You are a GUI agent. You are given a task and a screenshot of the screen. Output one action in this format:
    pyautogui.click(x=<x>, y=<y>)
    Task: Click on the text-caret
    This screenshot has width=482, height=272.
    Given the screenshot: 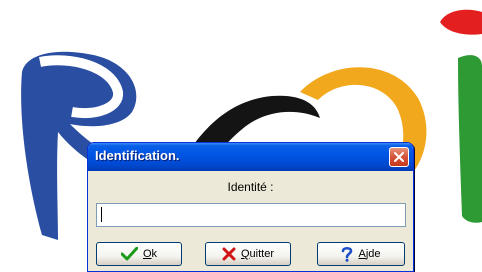 What is the action you would take?
    pyautogui.click(x=101, y=214)
    